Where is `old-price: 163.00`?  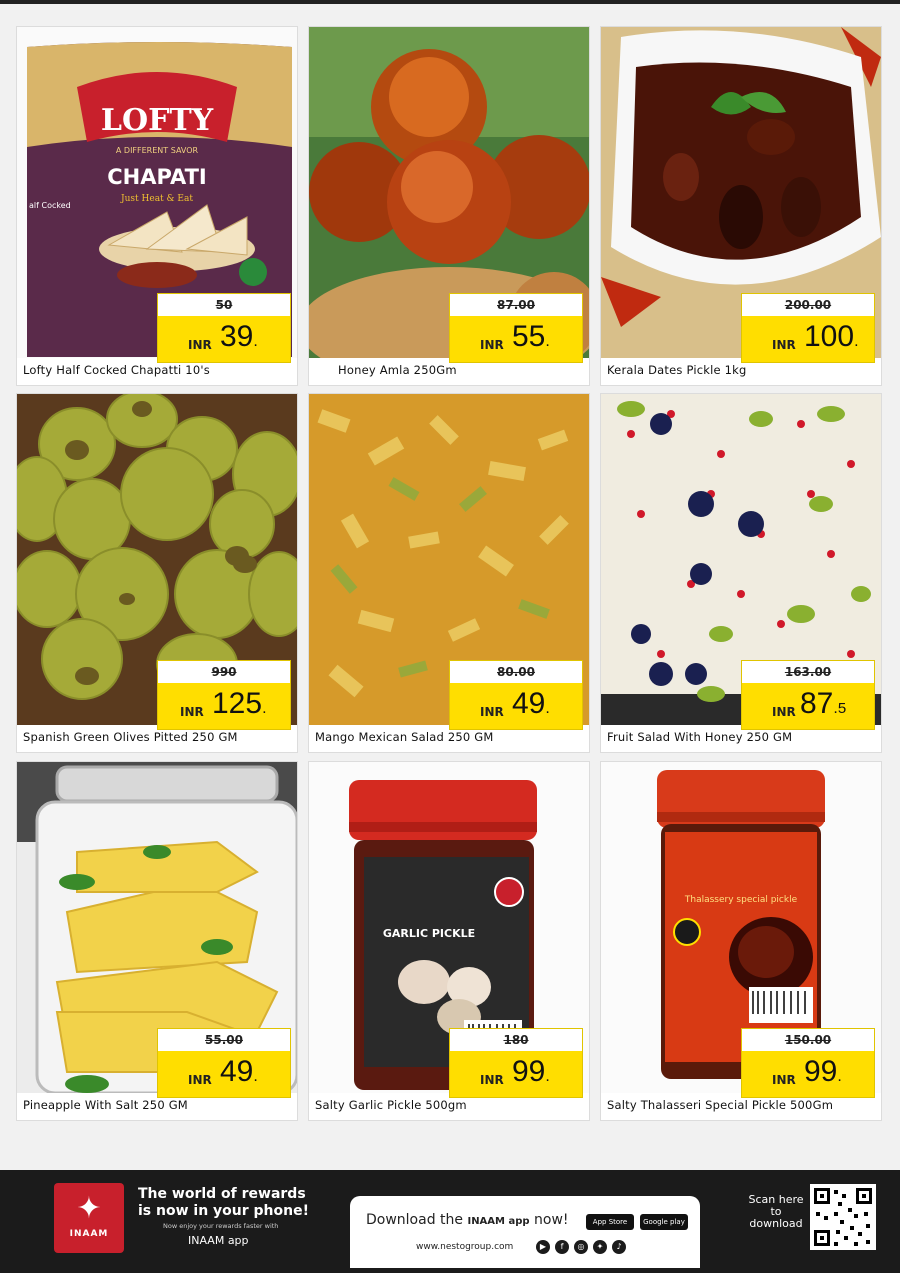
old-price: 163.00 is located at coordinates (808, 672).